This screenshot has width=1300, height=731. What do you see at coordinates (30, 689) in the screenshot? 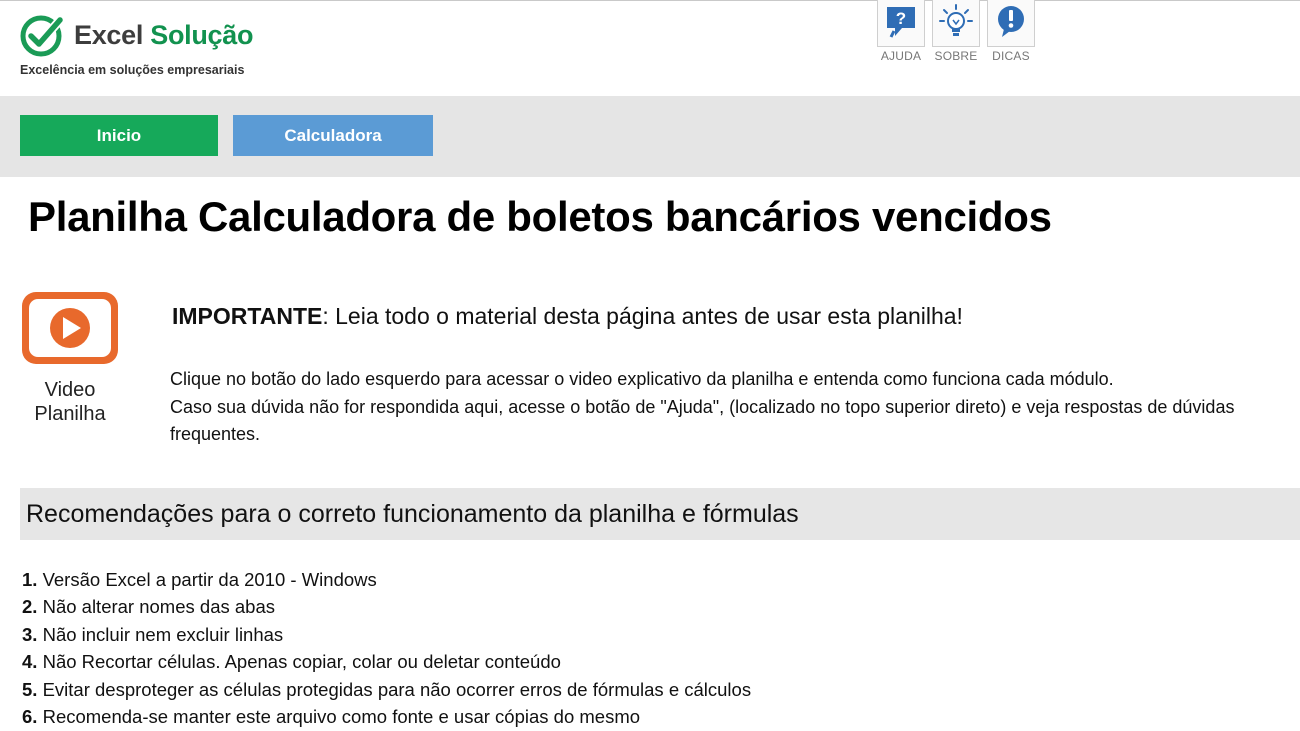
I see `list-item-number: 5.` at bounding box center [30, 689].